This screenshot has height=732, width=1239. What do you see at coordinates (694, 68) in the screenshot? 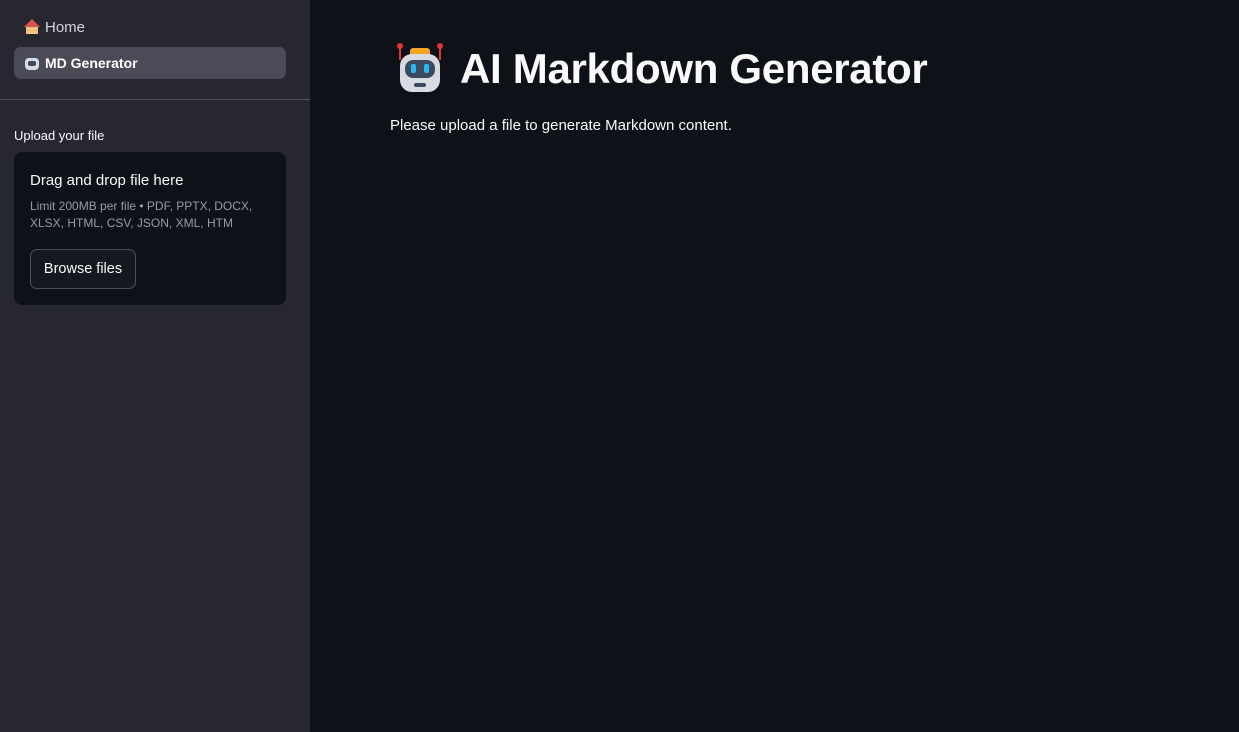
I see `page-title-text: AI Markdown Generator` at bounding box center [694, 68].